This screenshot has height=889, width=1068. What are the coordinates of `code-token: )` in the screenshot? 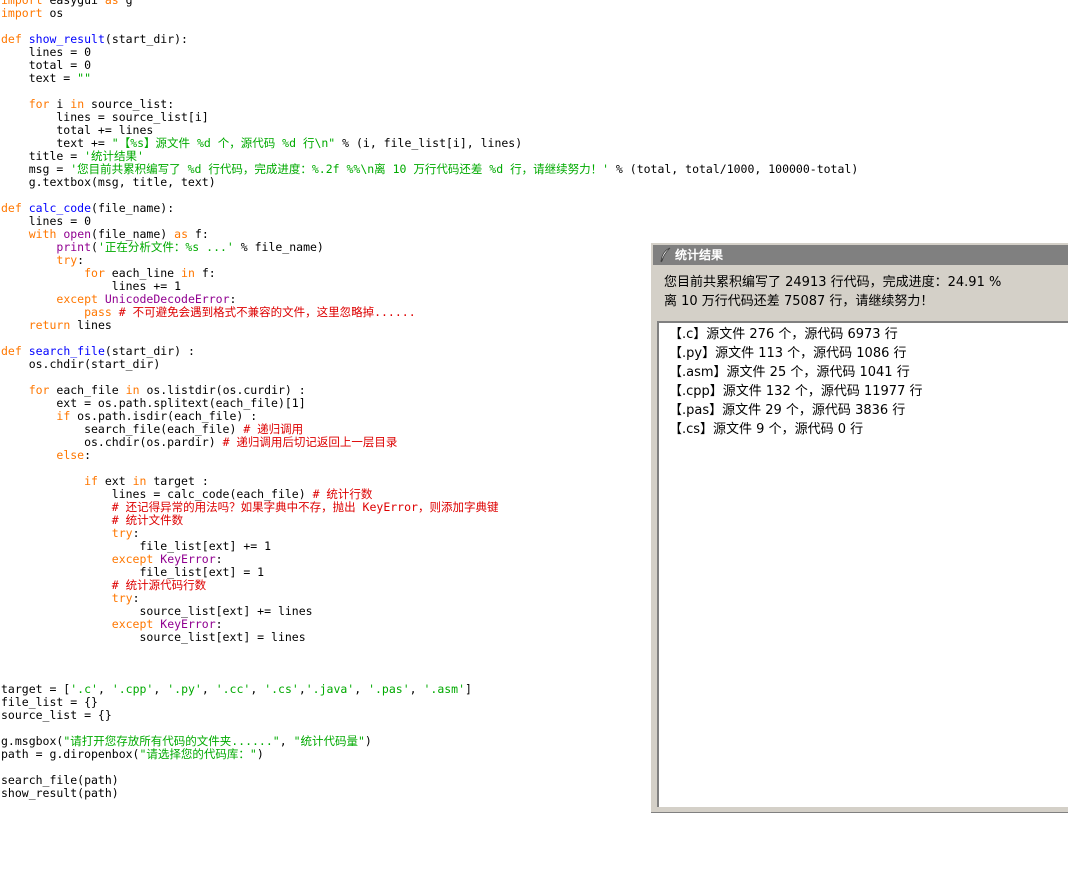 It's located at (368, 741).